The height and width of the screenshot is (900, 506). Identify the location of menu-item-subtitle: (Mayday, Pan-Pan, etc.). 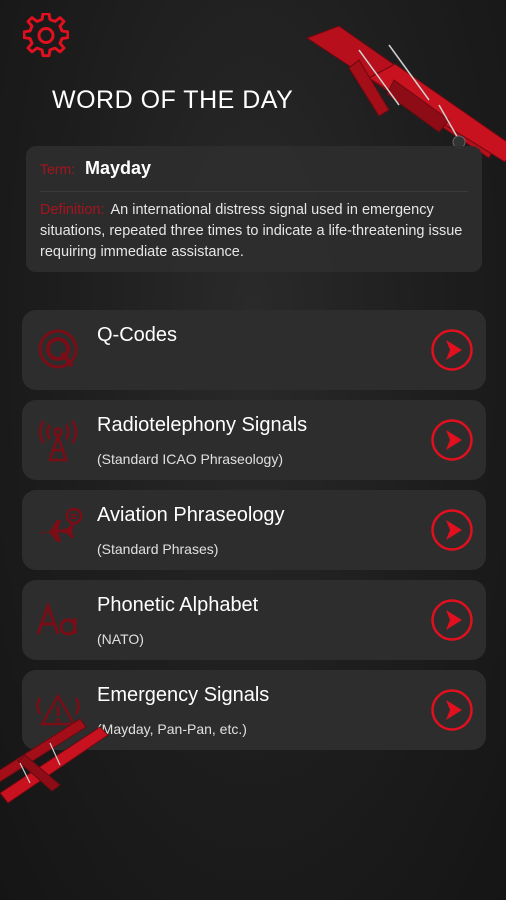
(172, 729).